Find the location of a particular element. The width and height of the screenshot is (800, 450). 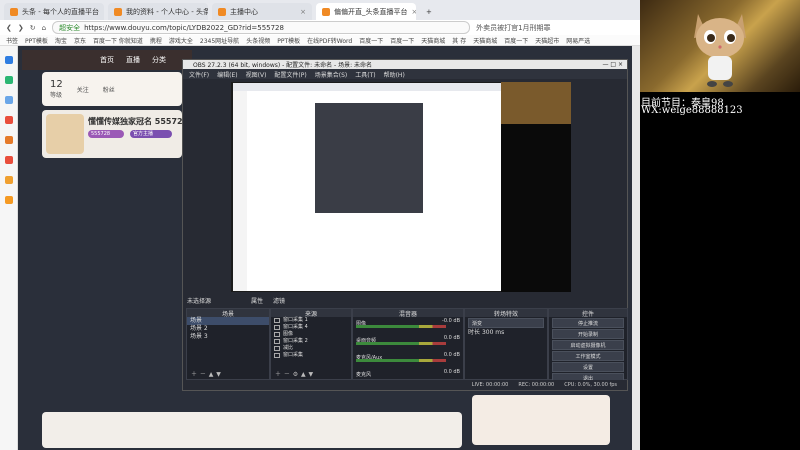

transition-select: 渐变 is located at coordinates (506, 323).